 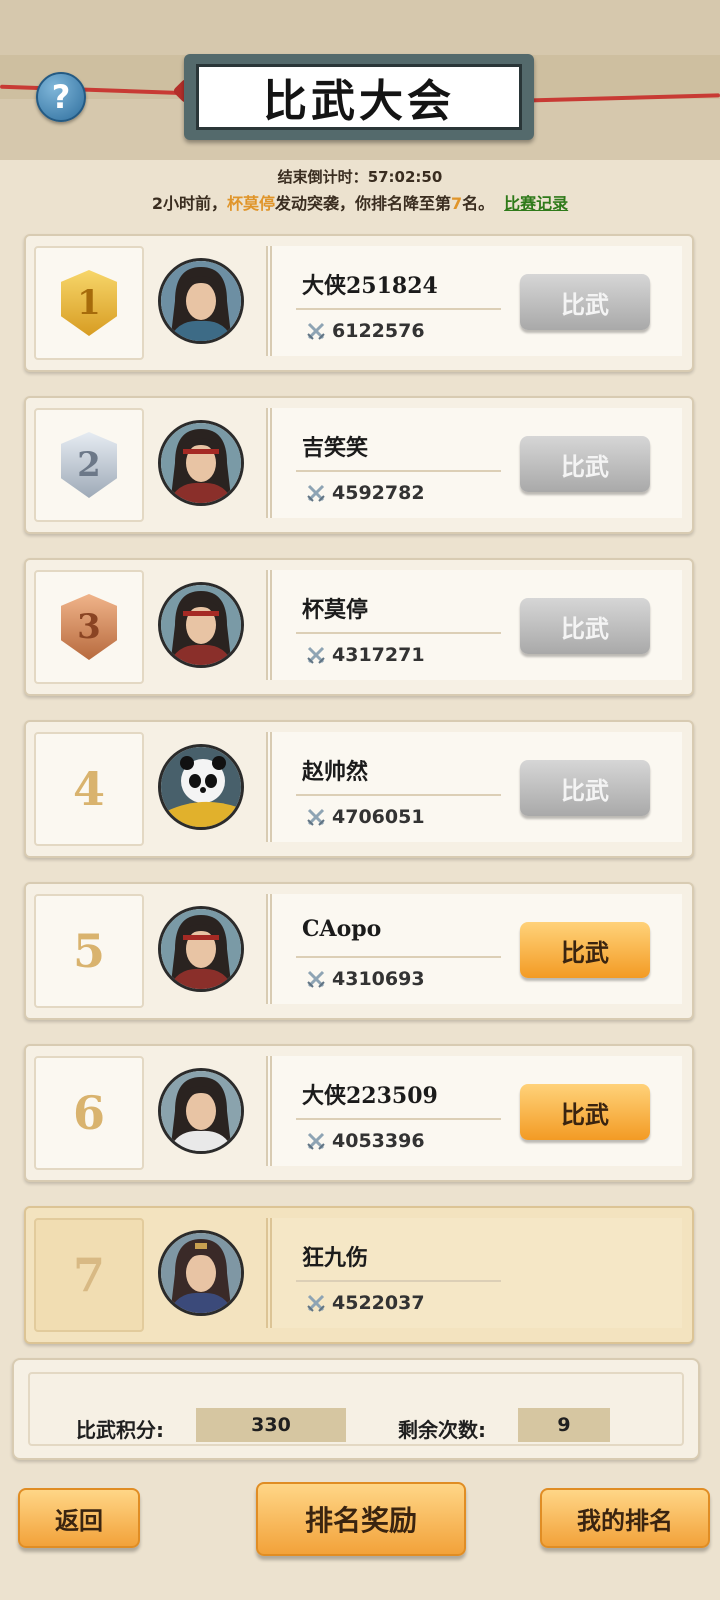 What do you see at coordinates (359, 303) in the screenshot?
I see `rank-row: 1 大侠251824 6122576 比武` at bounding box center [359, 303].